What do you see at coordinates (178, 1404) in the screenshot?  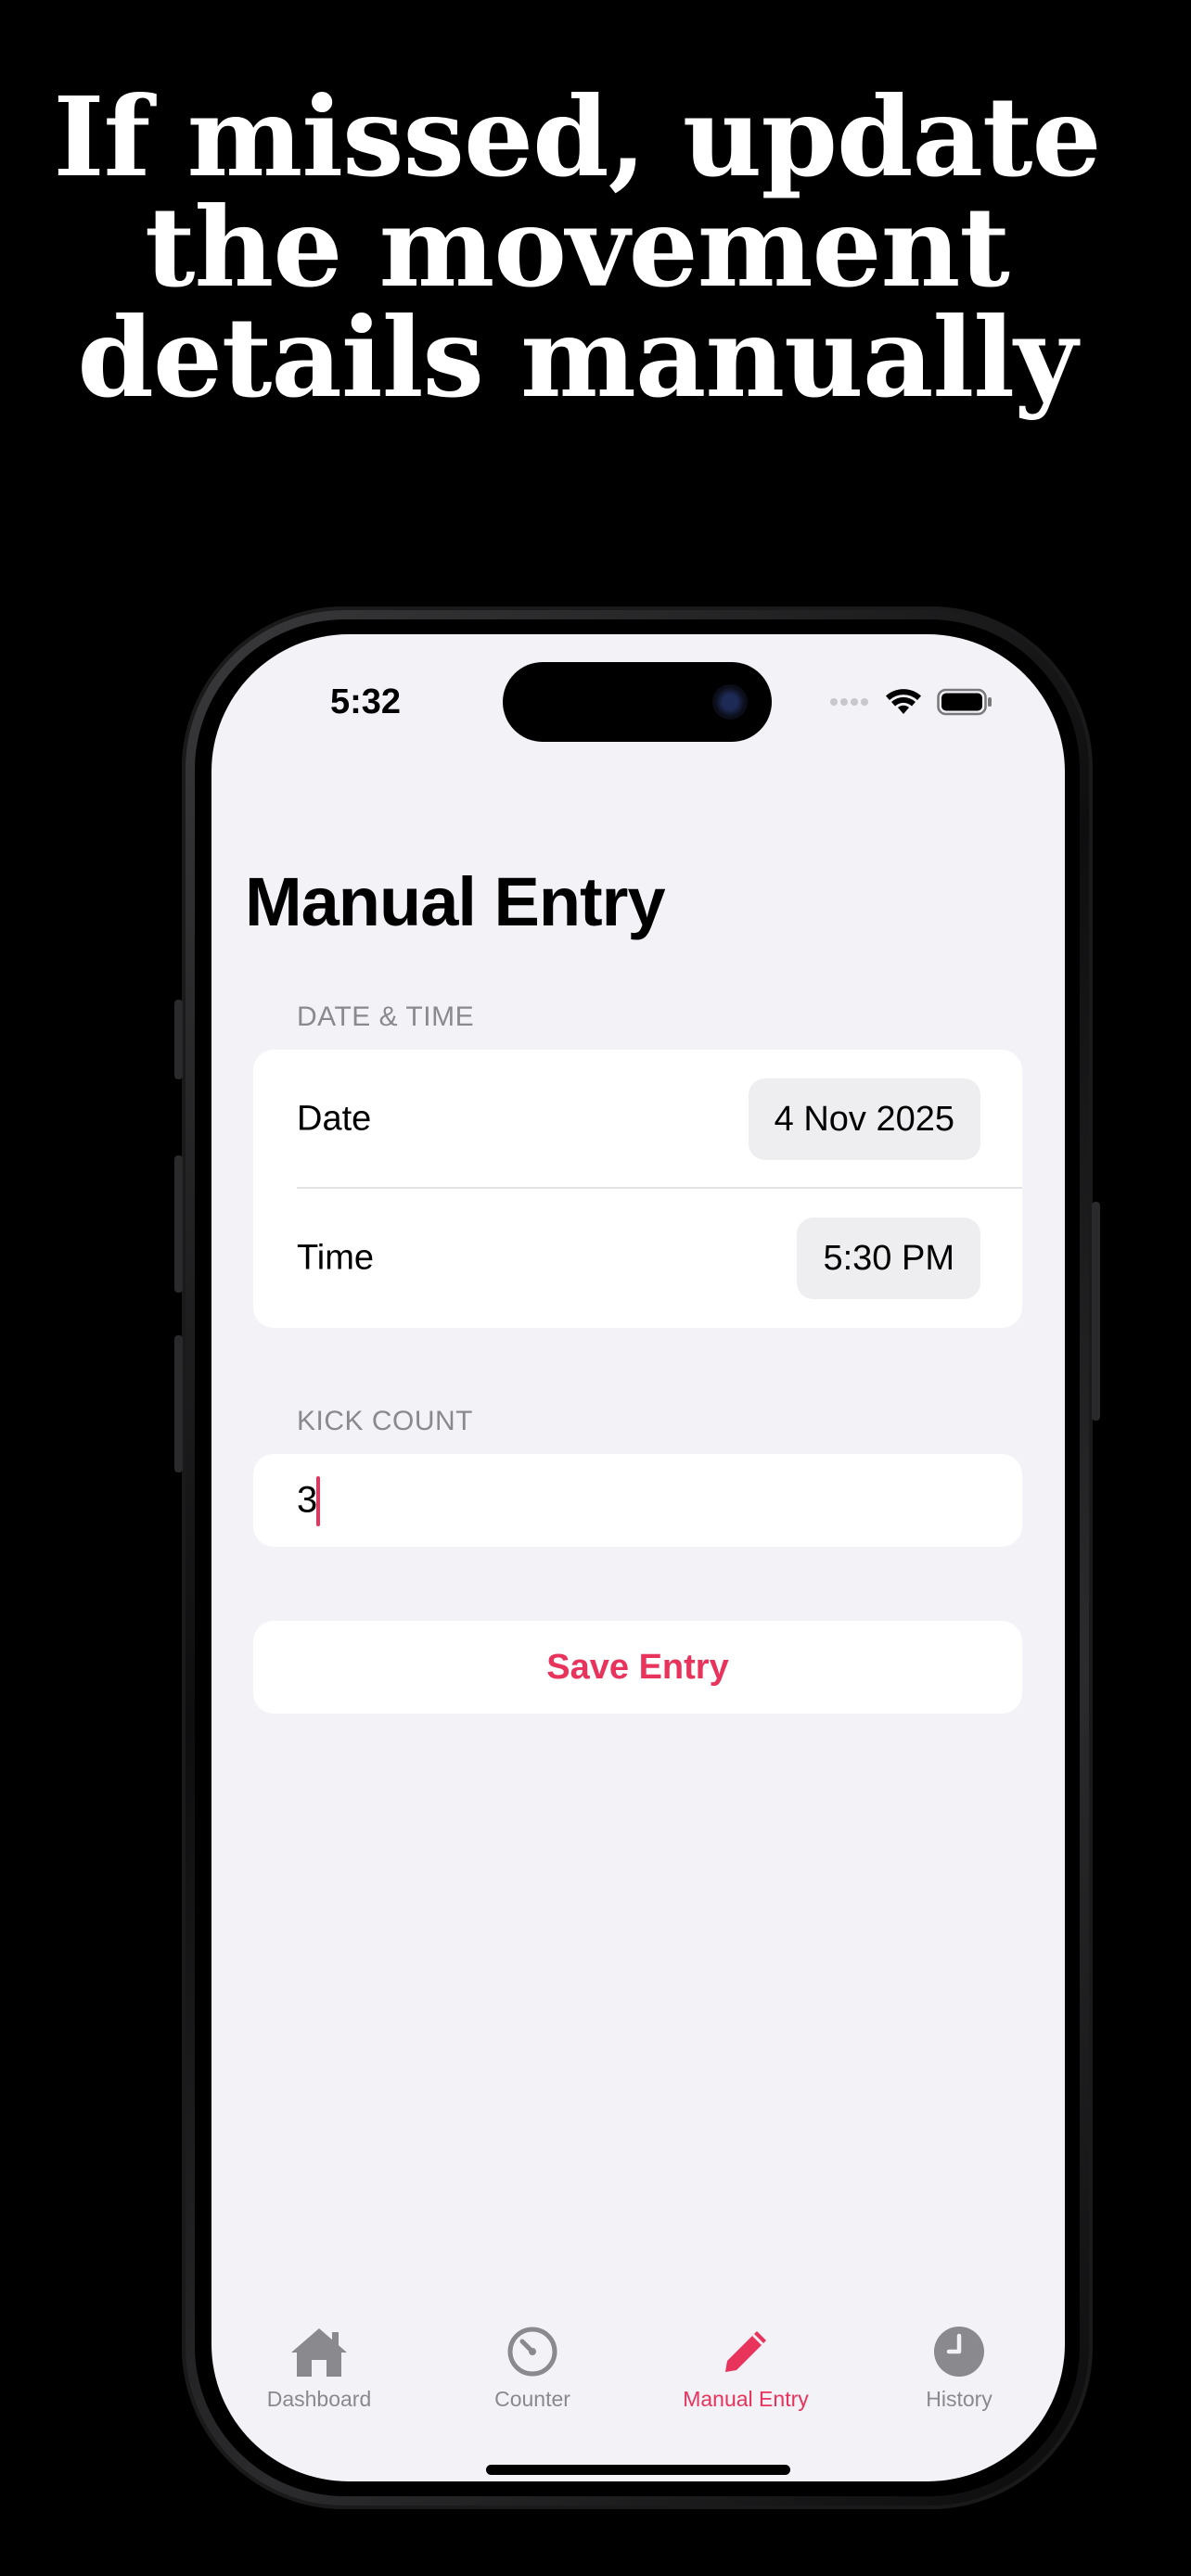 I see `volume-down-button` at bounding box center [178, 1404].